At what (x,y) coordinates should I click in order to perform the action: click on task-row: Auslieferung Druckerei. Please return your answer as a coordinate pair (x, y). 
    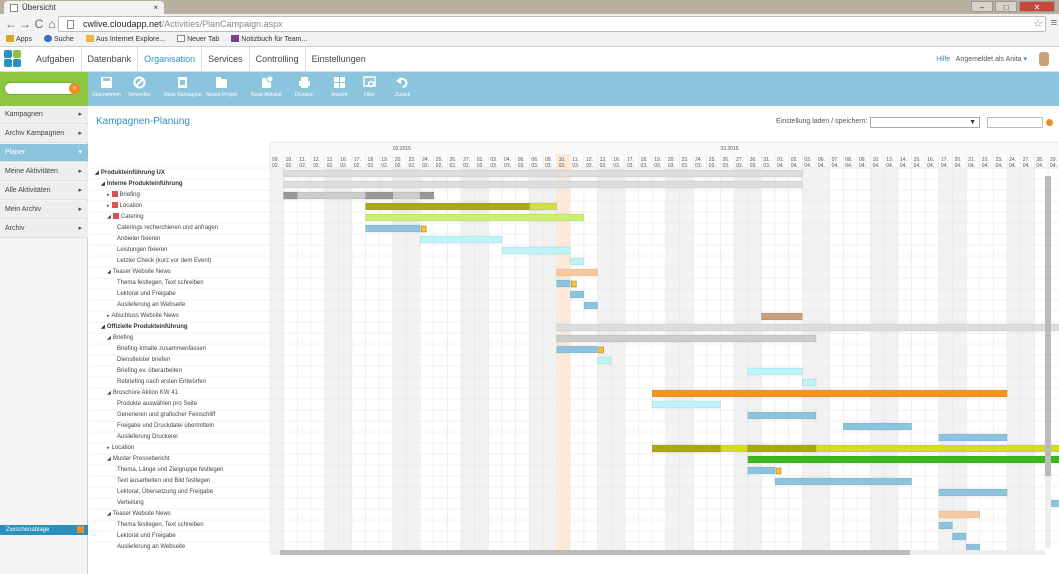
    Looking at the image, I should click on (147, 437).